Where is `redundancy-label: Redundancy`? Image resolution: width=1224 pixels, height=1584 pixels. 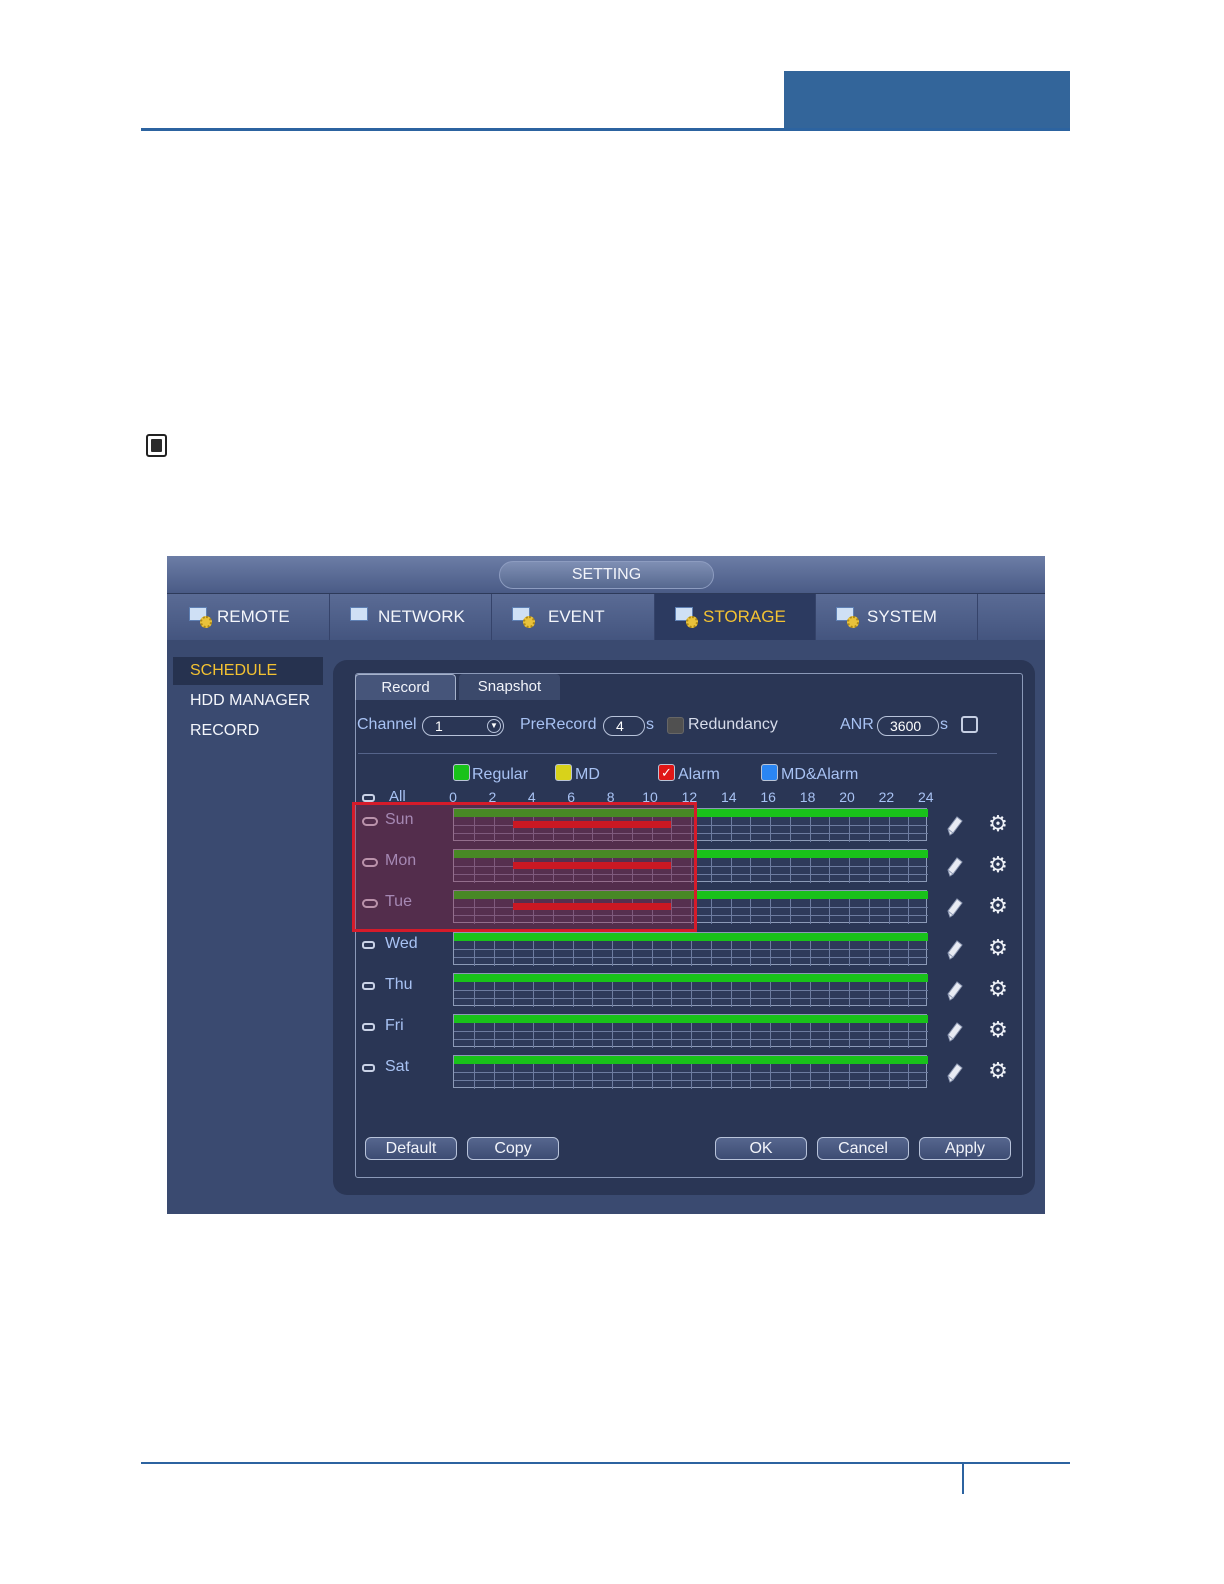
redundancy-label: Redundancy is located at coordinates (733, 724).